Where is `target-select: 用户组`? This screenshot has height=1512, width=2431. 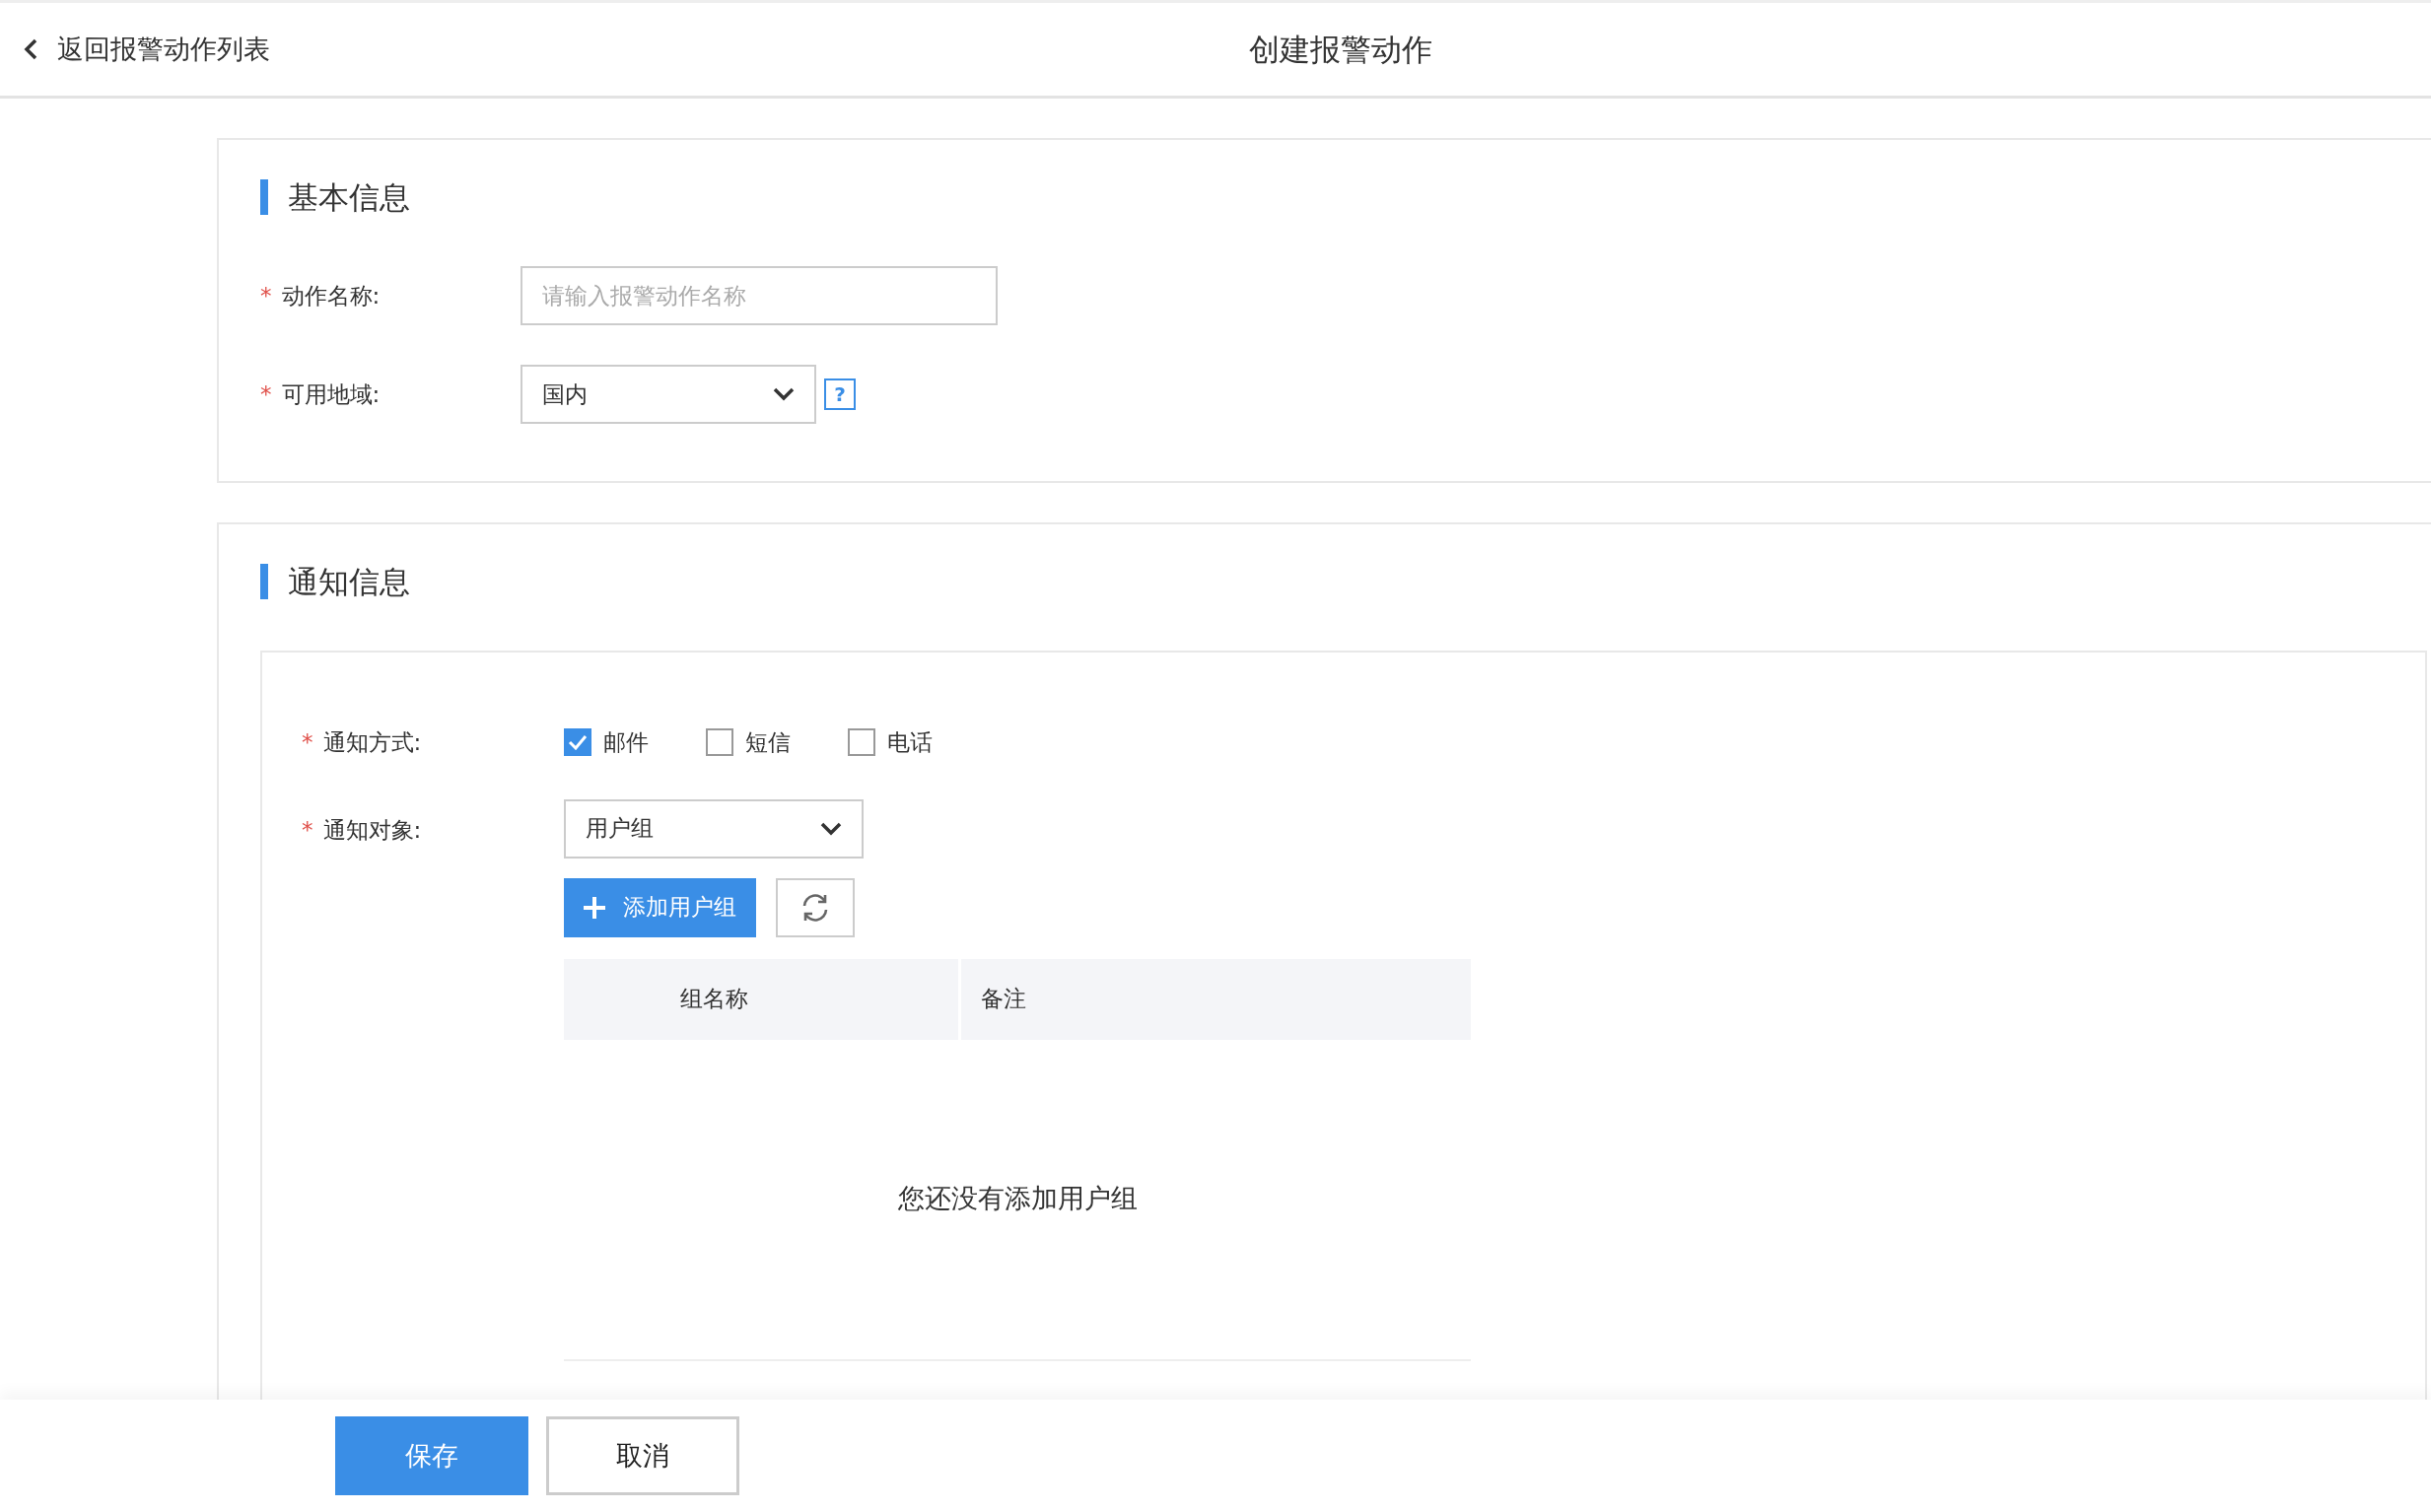
target-select: 用户组 is located at coordinates (714, 829).